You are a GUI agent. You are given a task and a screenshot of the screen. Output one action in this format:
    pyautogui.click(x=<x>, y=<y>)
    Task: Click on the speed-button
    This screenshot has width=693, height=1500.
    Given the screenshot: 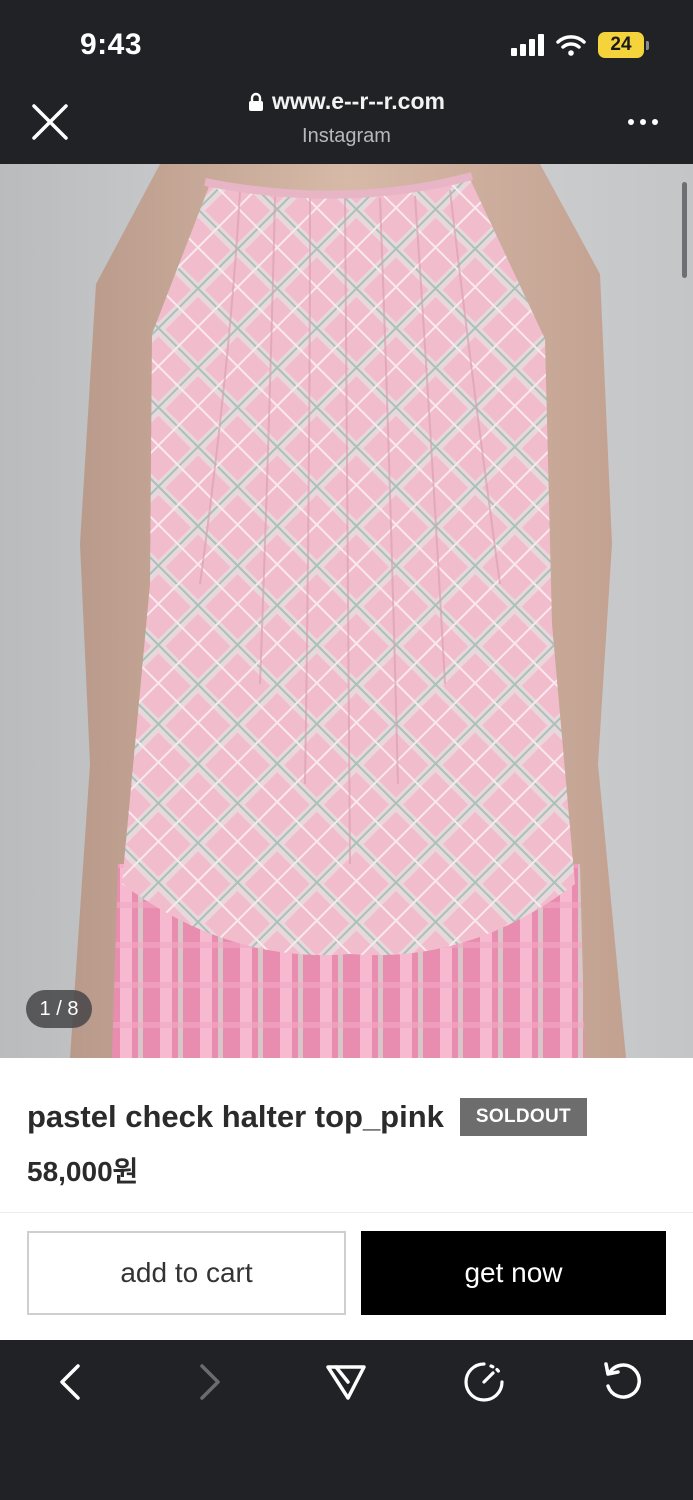 What is the action you would take?
    pyautogui.click(x=484, y=1382)
    